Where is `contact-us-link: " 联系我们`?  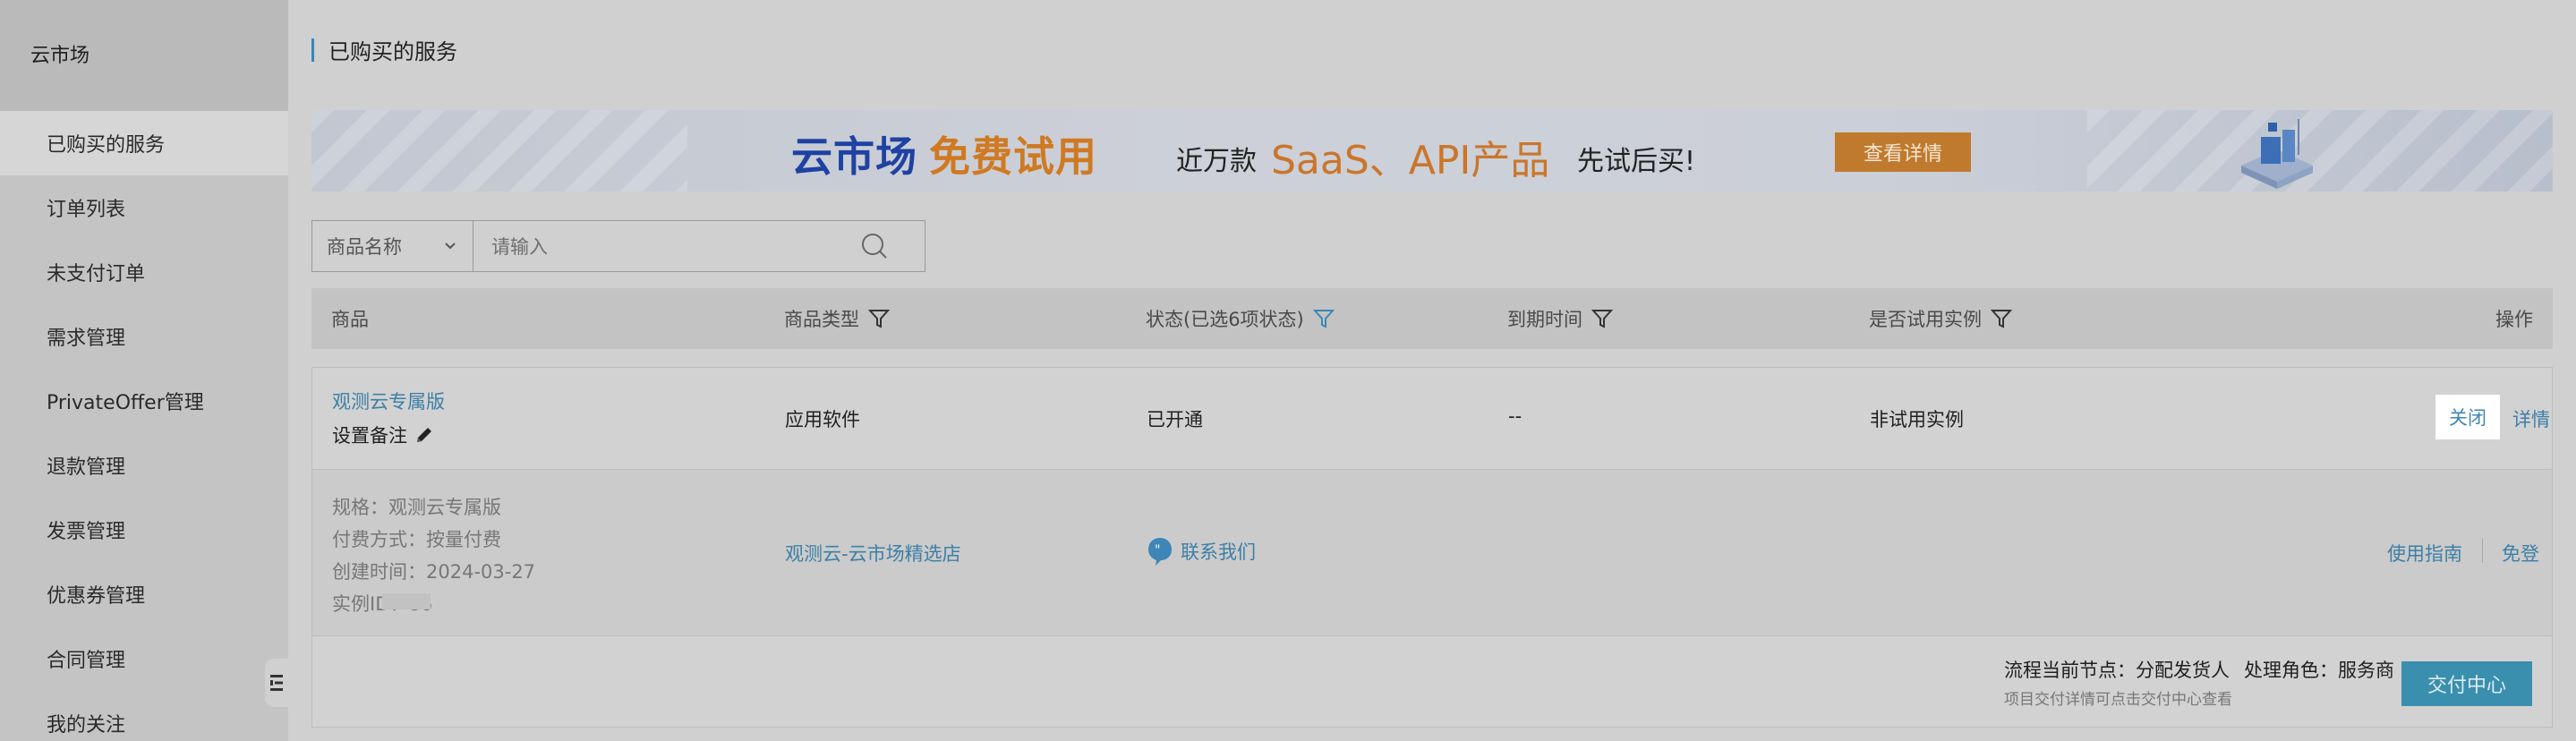 contact-us-link: " 联系我们 is located at coordinates (1201, 551).